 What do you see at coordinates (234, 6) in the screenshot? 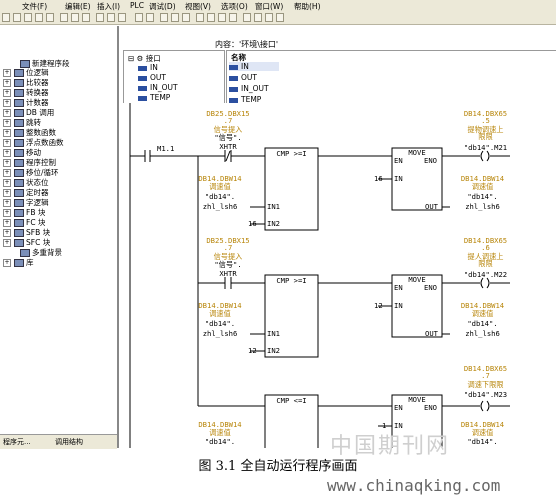
I see `menu-options: 选项(O)` at bounding box center [234, 6].